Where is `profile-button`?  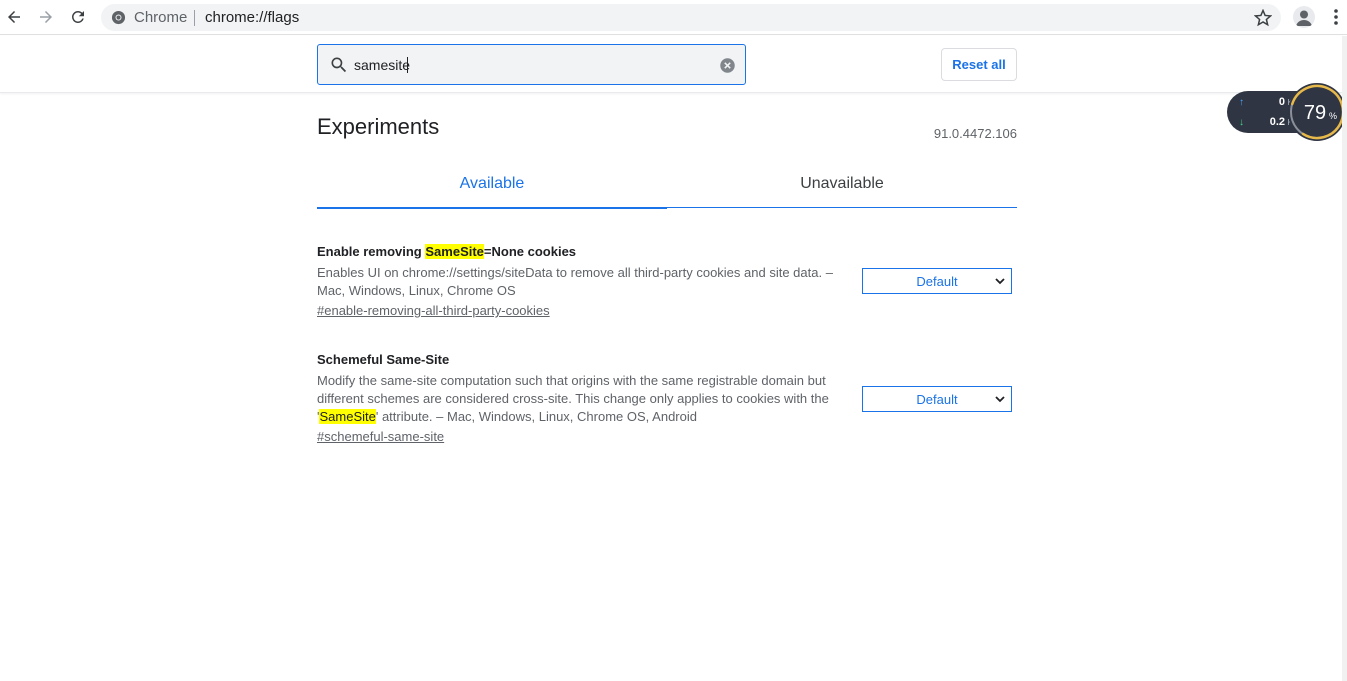 profile-button is located at coordinates (1304, 17).